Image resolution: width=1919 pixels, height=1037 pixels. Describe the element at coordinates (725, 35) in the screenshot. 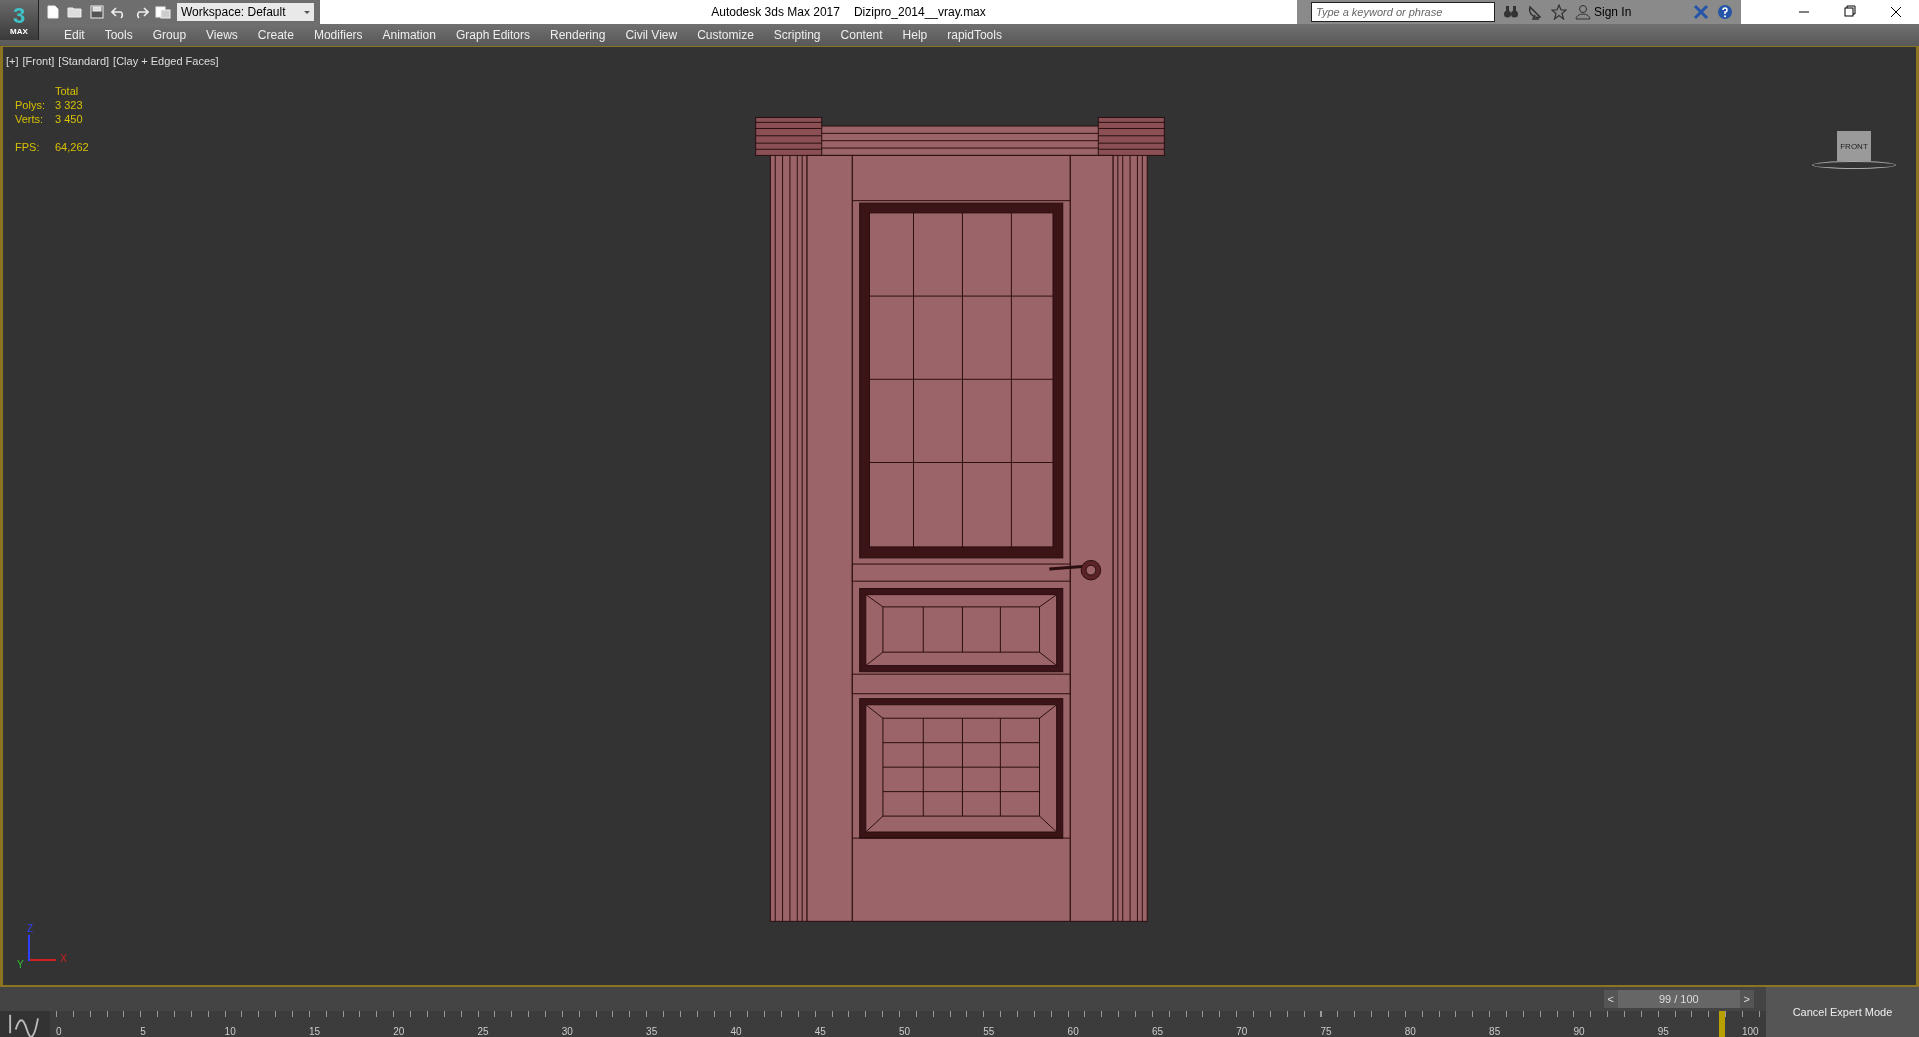

I see `menu-item: Customize` at that location.